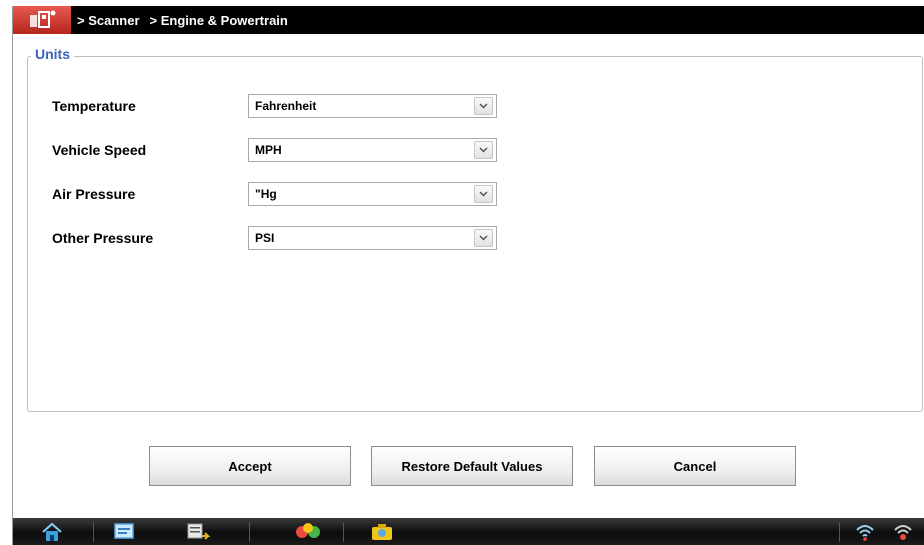 The width and height of the screenshot is (924, 545). I want to click on restore-defaults-button: Restore Default Values, so click(472, 466).